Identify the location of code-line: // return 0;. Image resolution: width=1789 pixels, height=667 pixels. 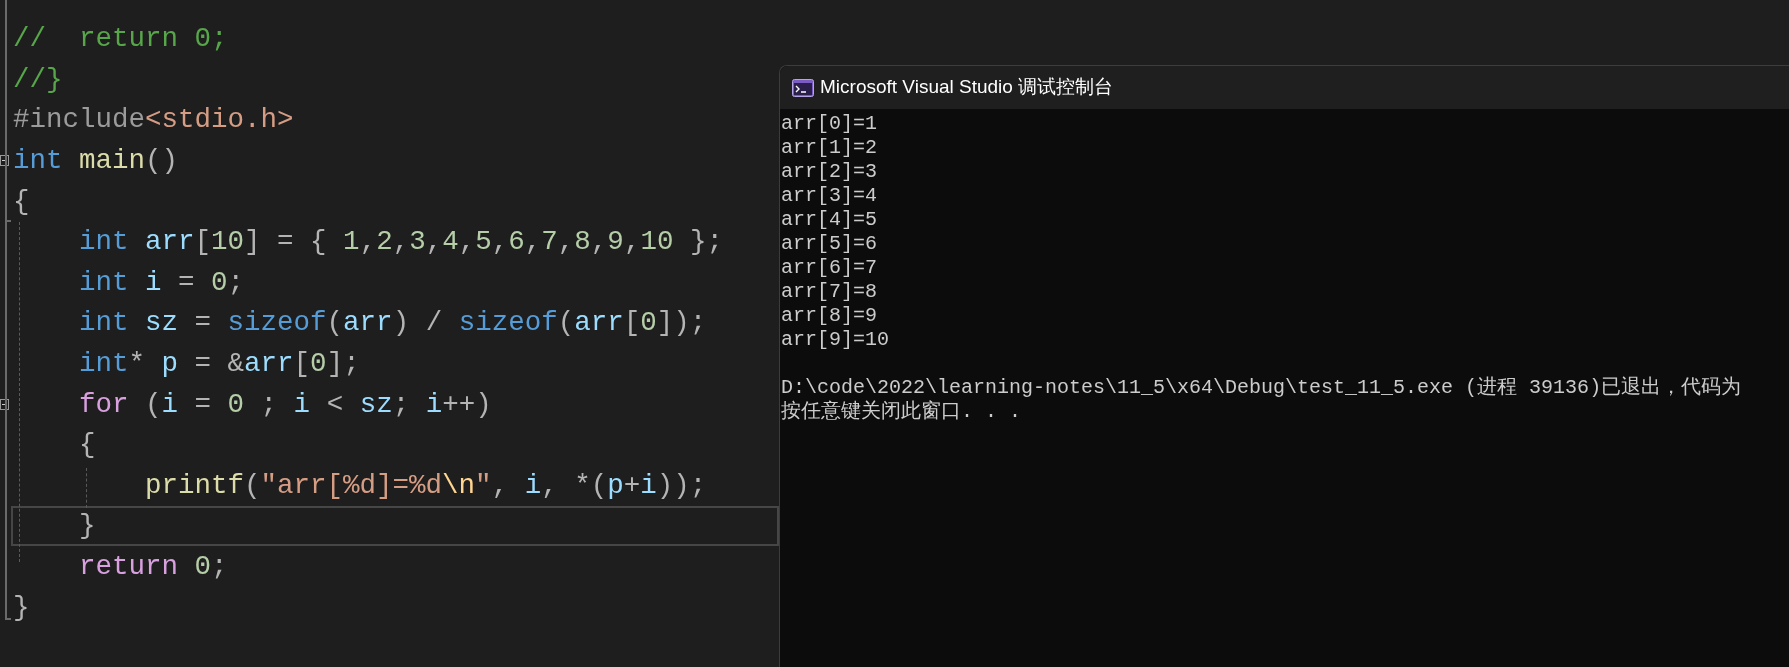
(120, 39).